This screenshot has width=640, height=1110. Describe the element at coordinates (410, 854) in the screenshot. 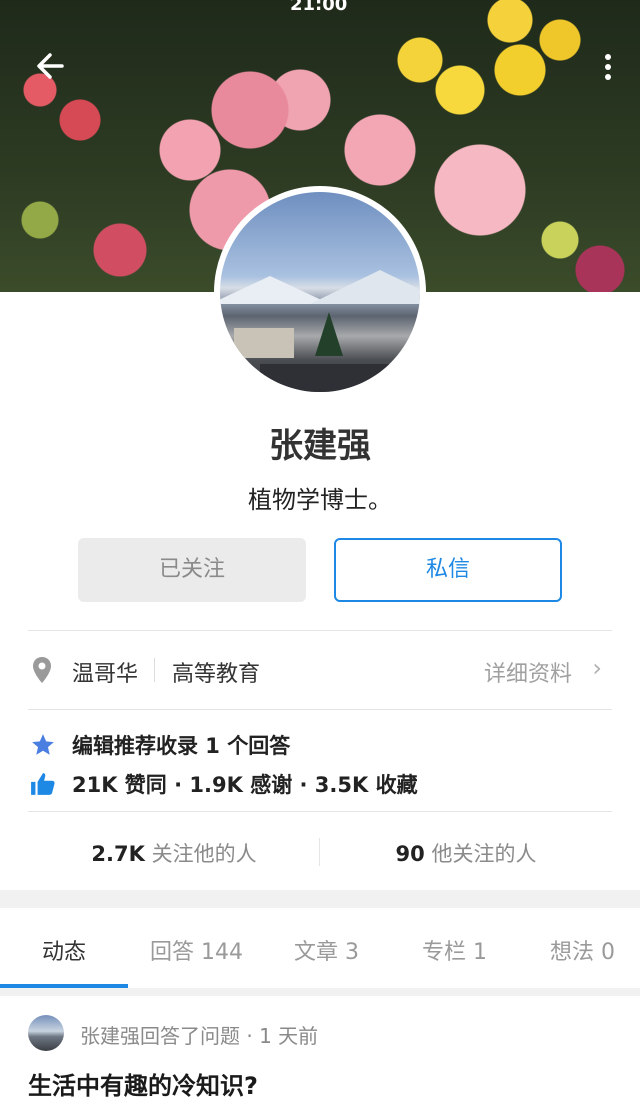

I see `following-count: 90` at that location.